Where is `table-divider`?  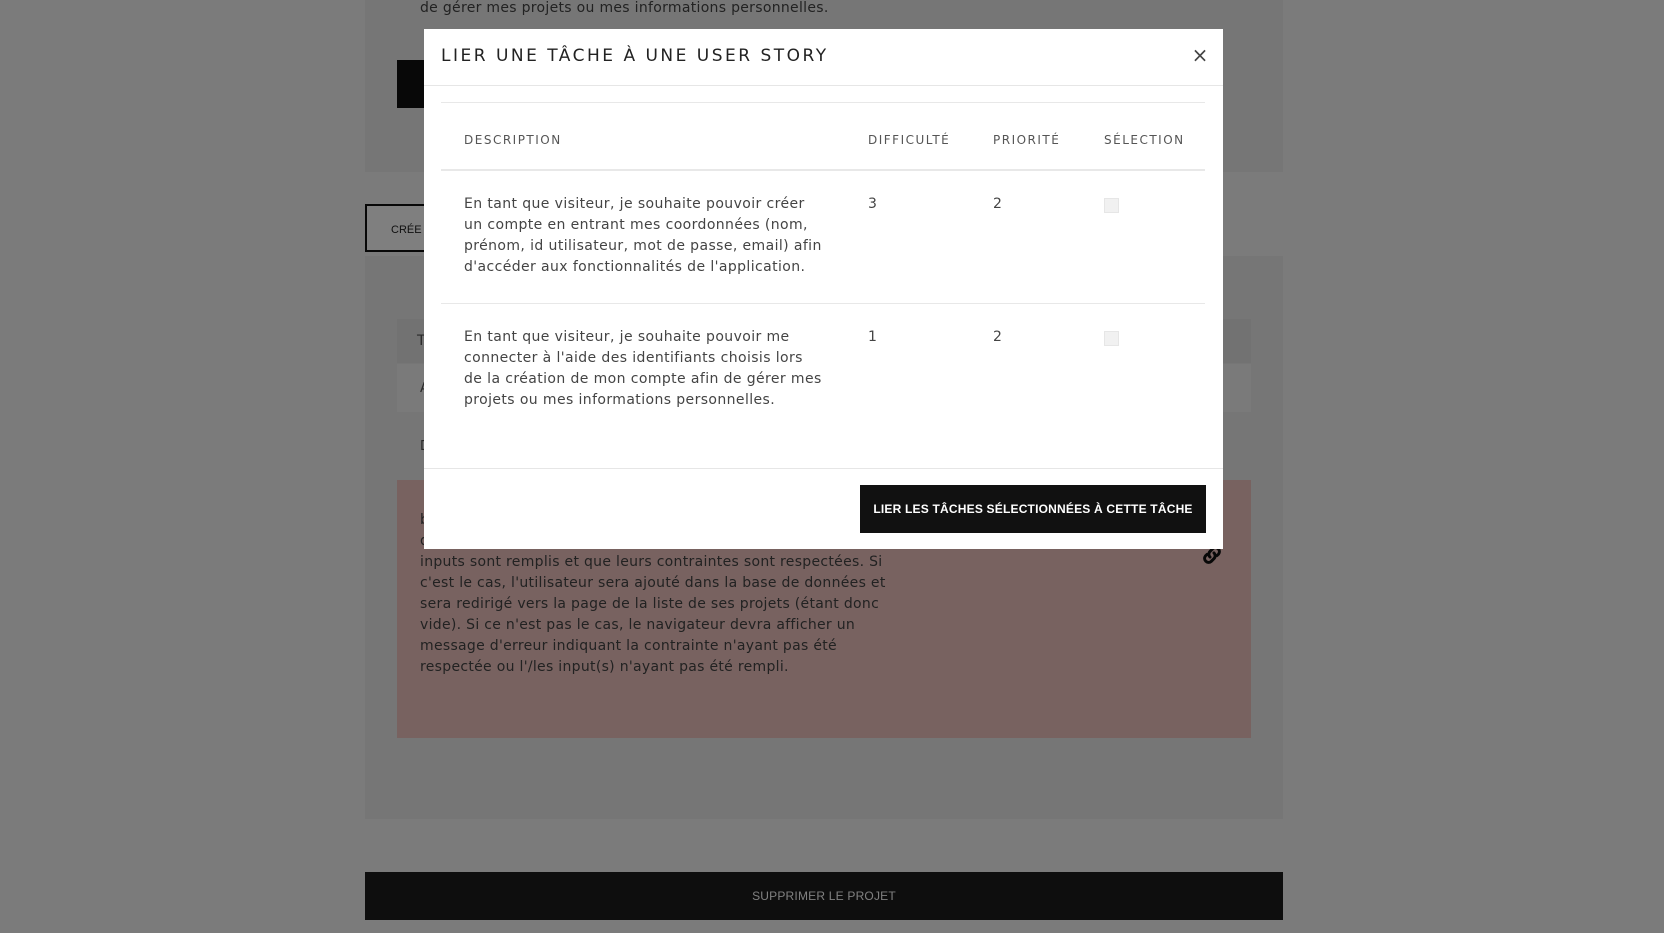
table-divider is located at coordinates (823, 102).